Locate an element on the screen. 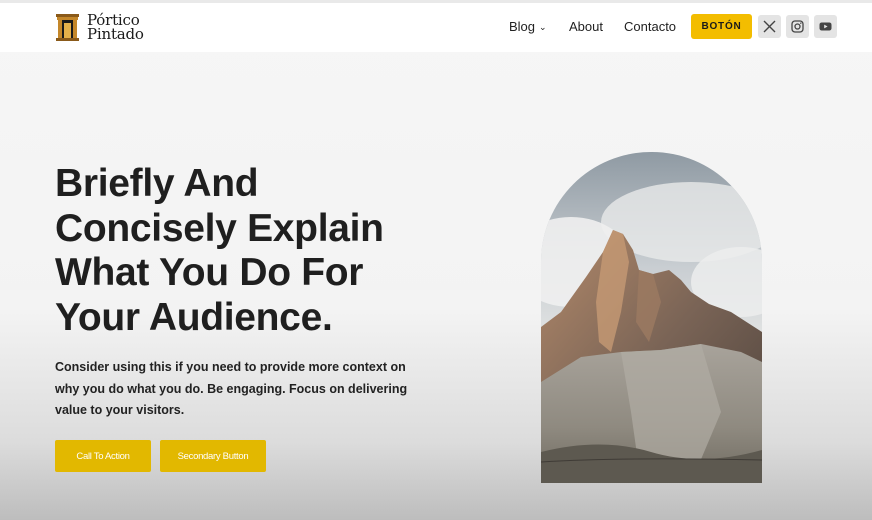 Image resolution: width=872 pixels, height=520 pixels. nav-about: About is located at coordinates (586, 26).